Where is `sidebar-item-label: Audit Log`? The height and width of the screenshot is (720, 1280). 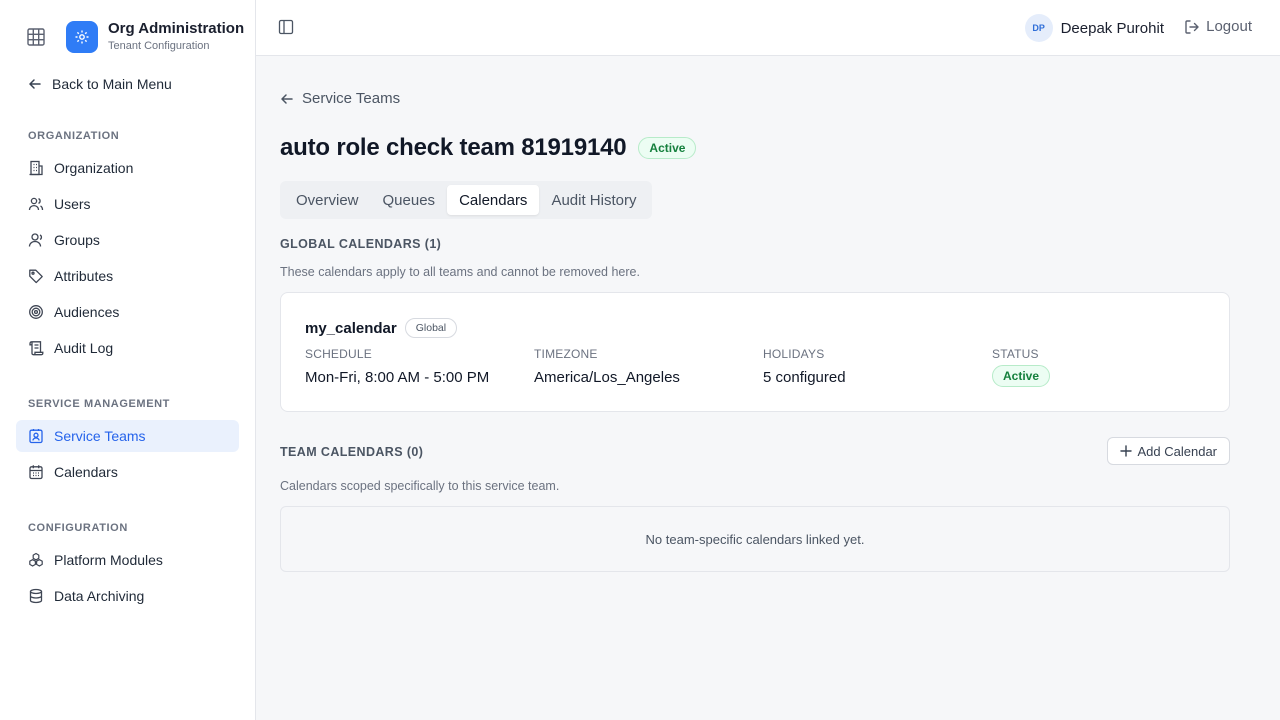
sidebar-item-label: Audit Log is located at coordinates (84, 348).